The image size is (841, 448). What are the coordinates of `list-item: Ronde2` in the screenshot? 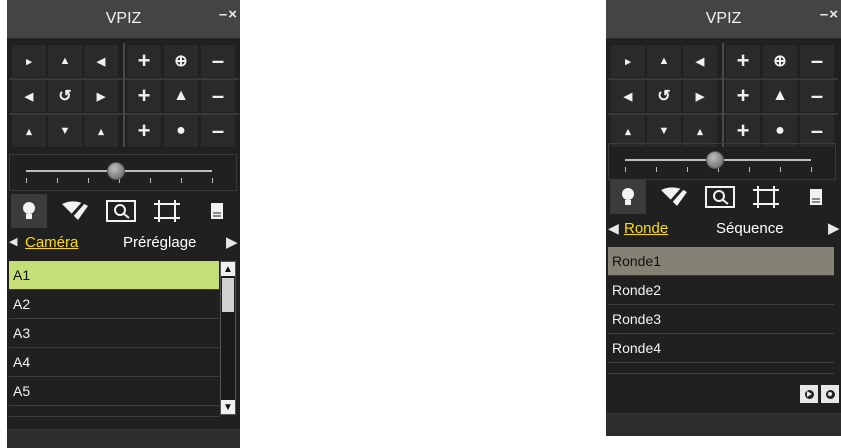 It's located at (721, 290).